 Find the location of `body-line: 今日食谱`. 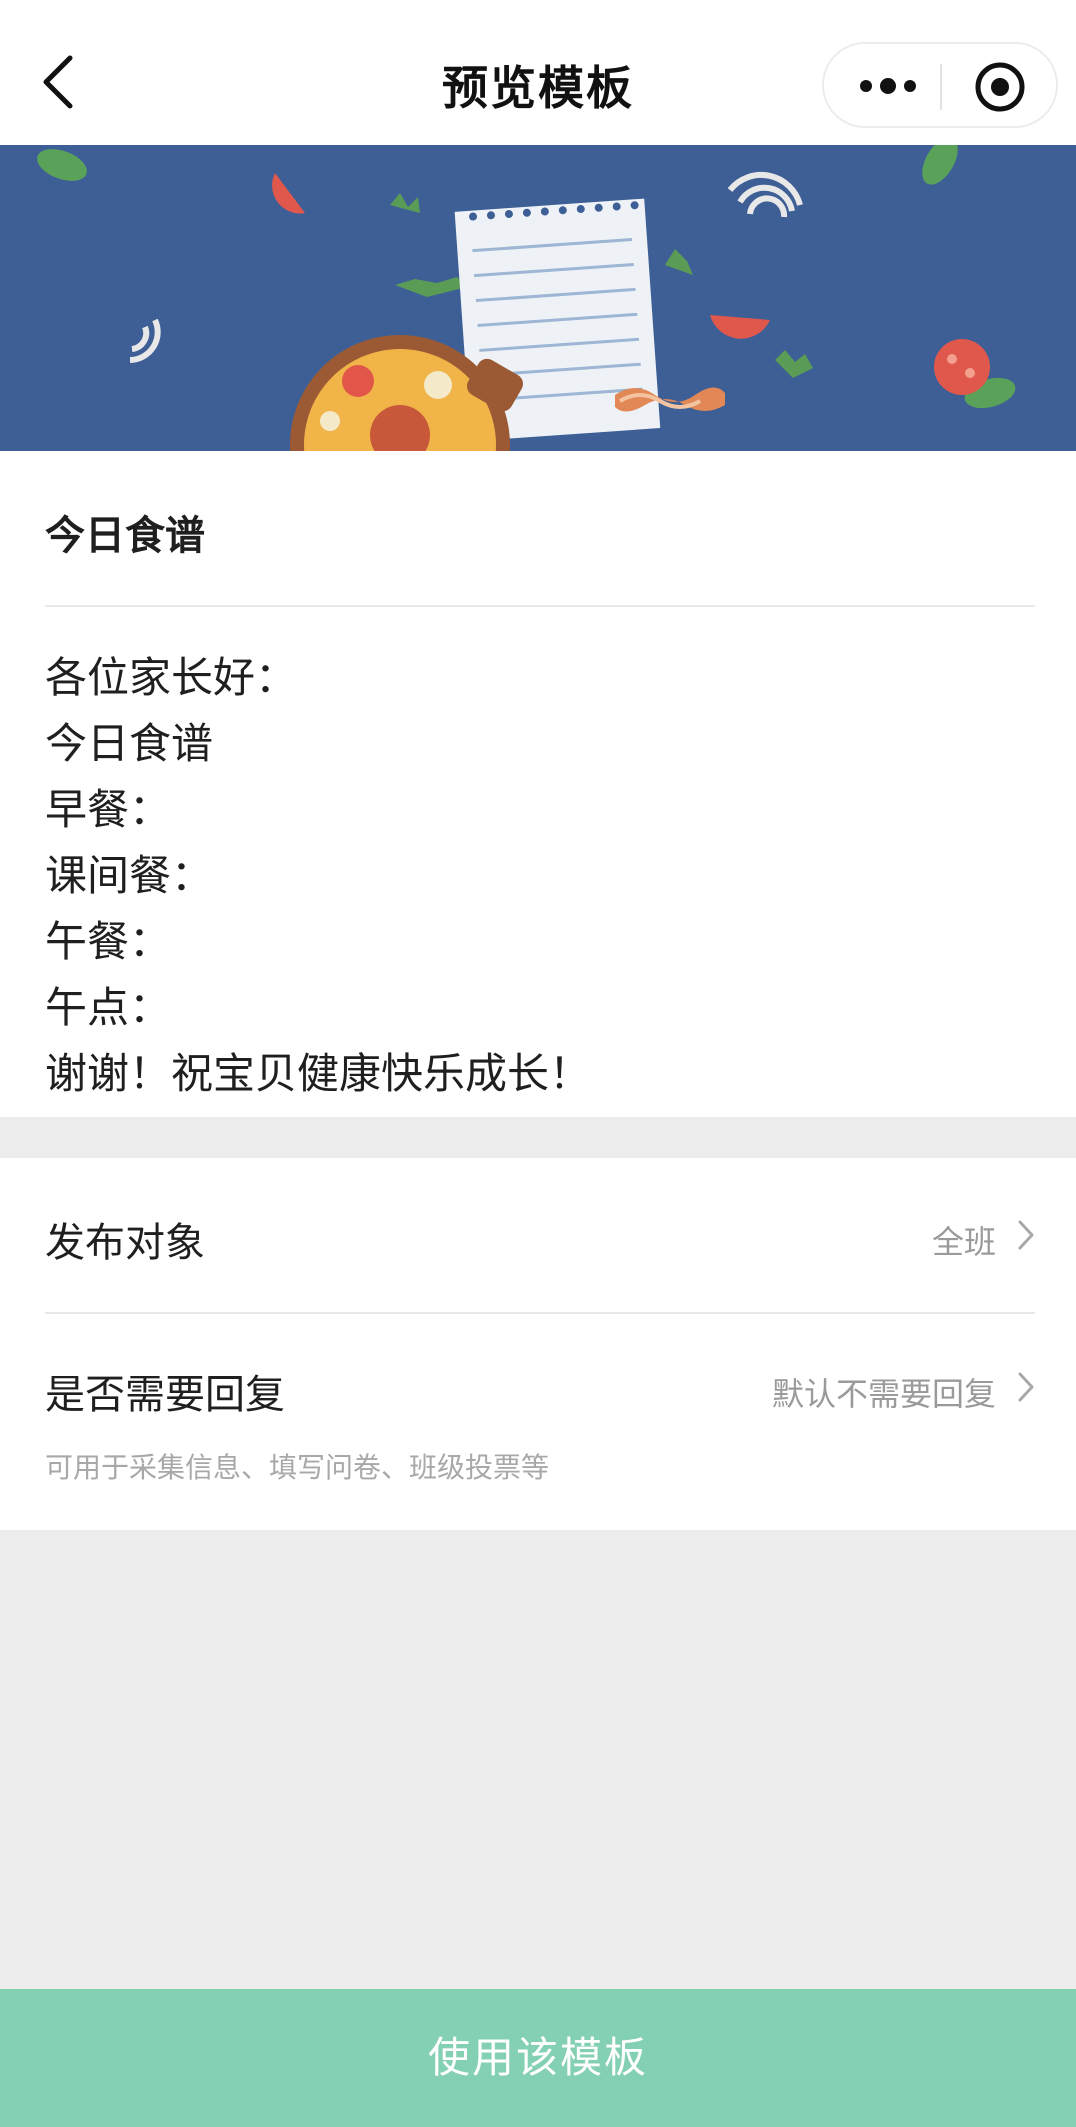

body-line: 今日食谱 is located at coordinates (129, 743).